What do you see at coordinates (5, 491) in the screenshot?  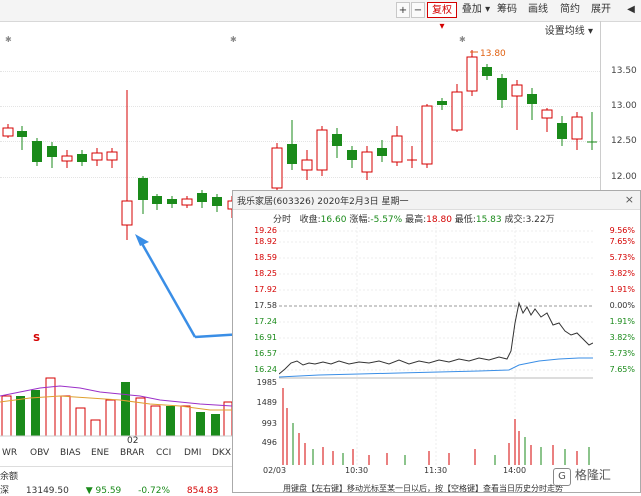 I see `index-name: 深` at bounding box center [5, 491].